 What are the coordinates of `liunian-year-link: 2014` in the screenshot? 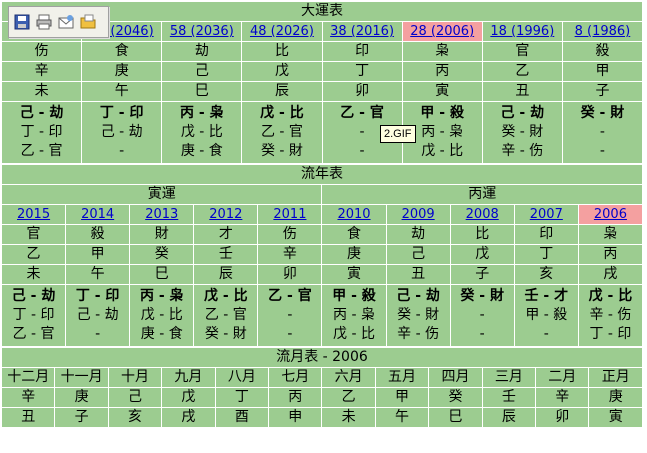 It's located at (97, 214).